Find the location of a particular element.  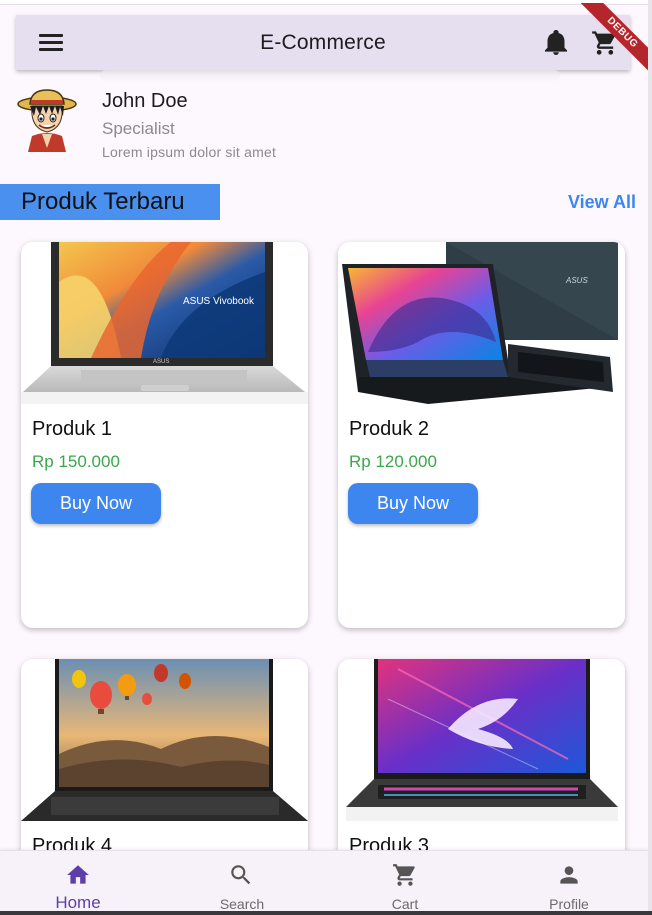

bottom-navigation: Home Search Cart Profile is located at coordinates (324, 881).